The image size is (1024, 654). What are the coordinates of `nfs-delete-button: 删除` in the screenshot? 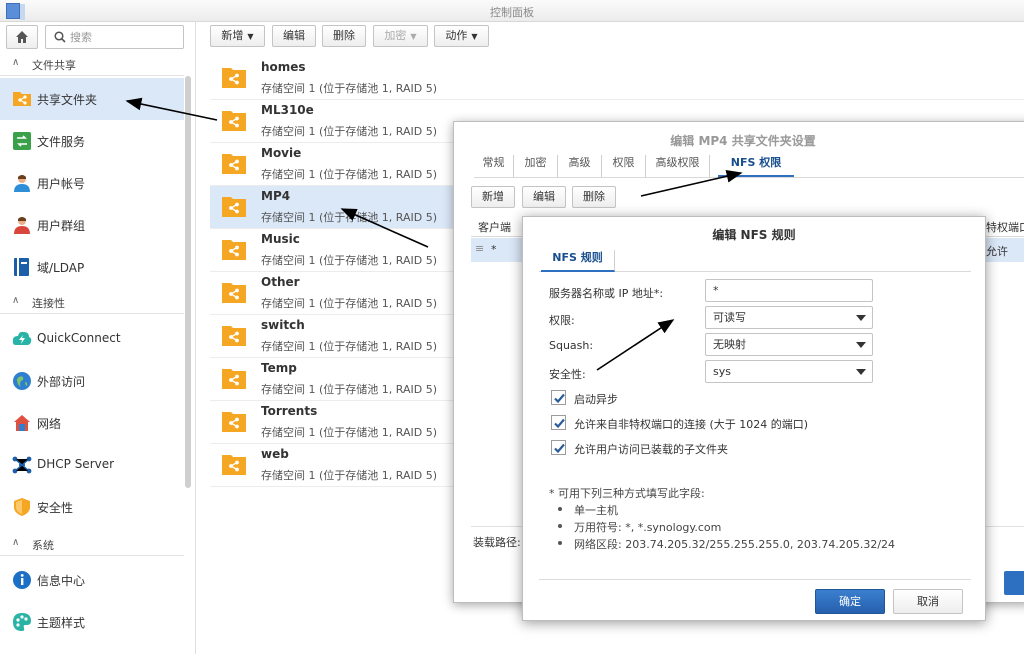 It's located at (594, 197).